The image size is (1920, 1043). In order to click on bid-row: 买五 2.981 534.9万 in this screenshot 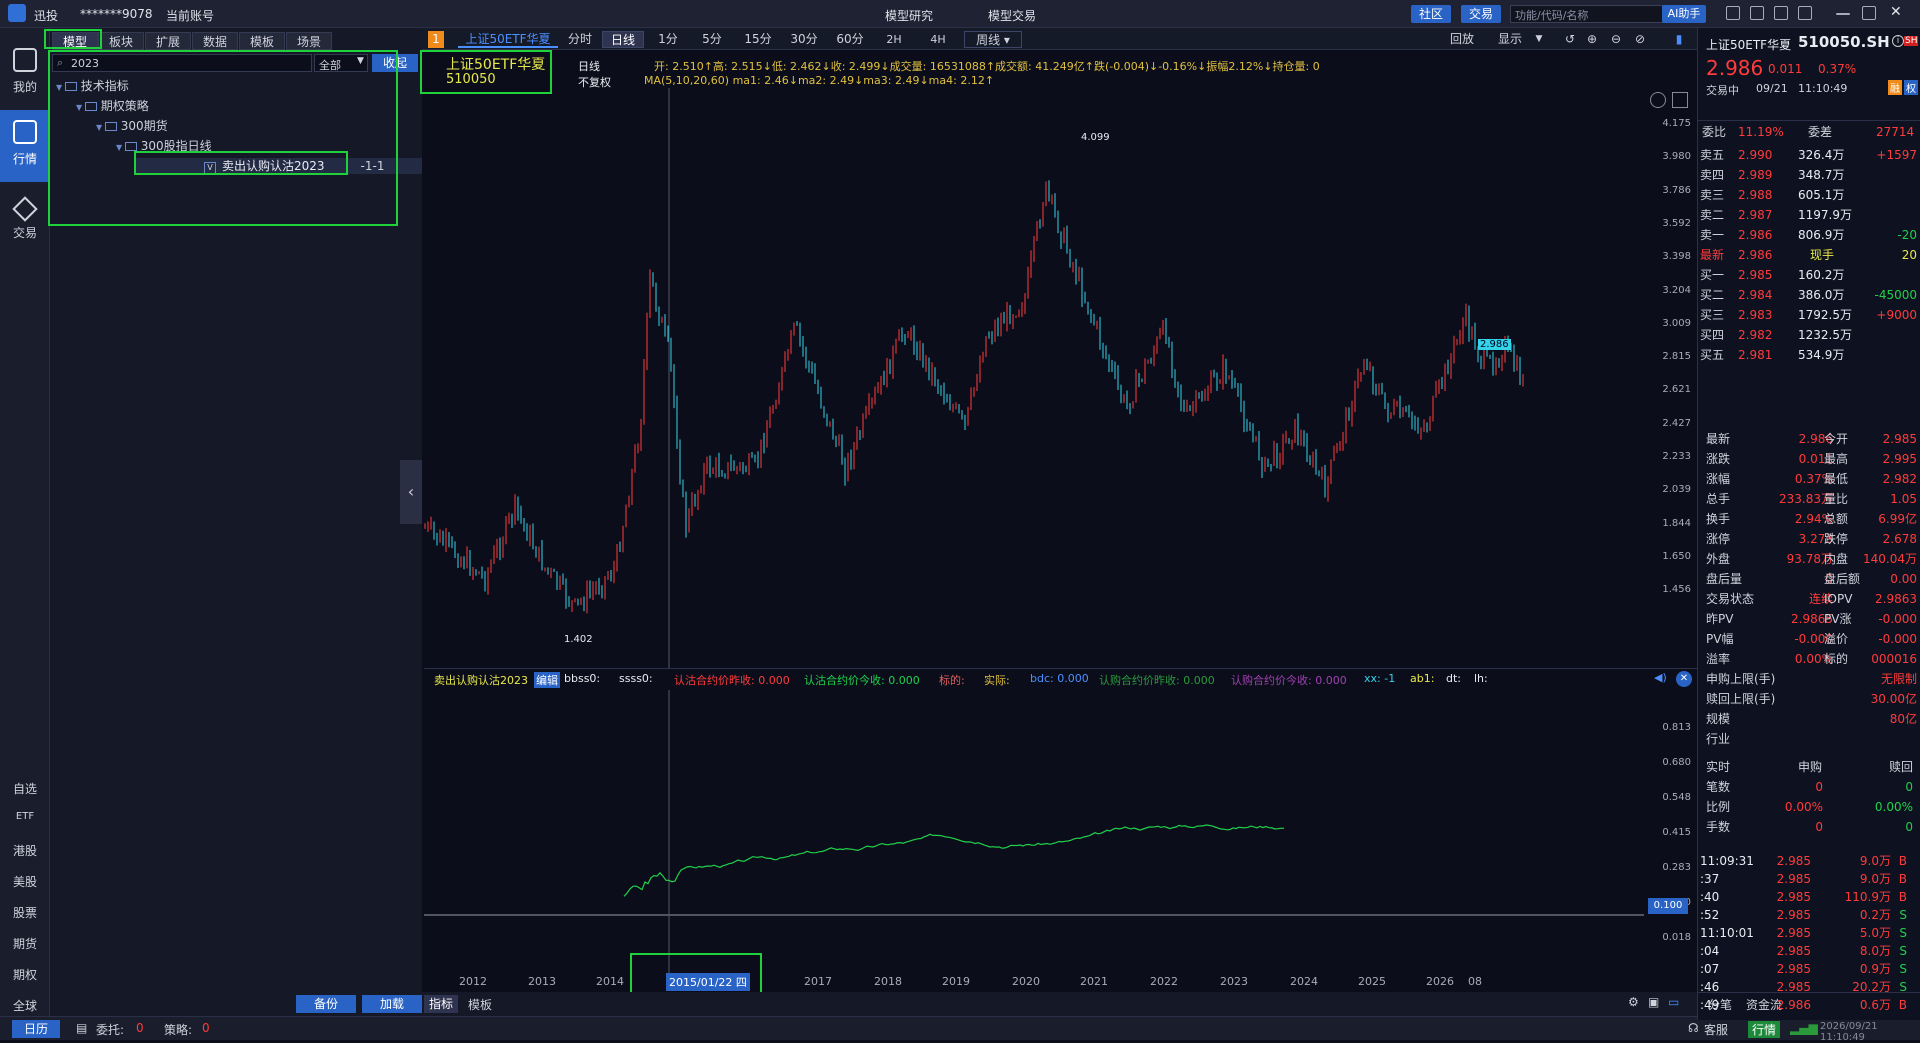, I will do `click(1772, 355)`.